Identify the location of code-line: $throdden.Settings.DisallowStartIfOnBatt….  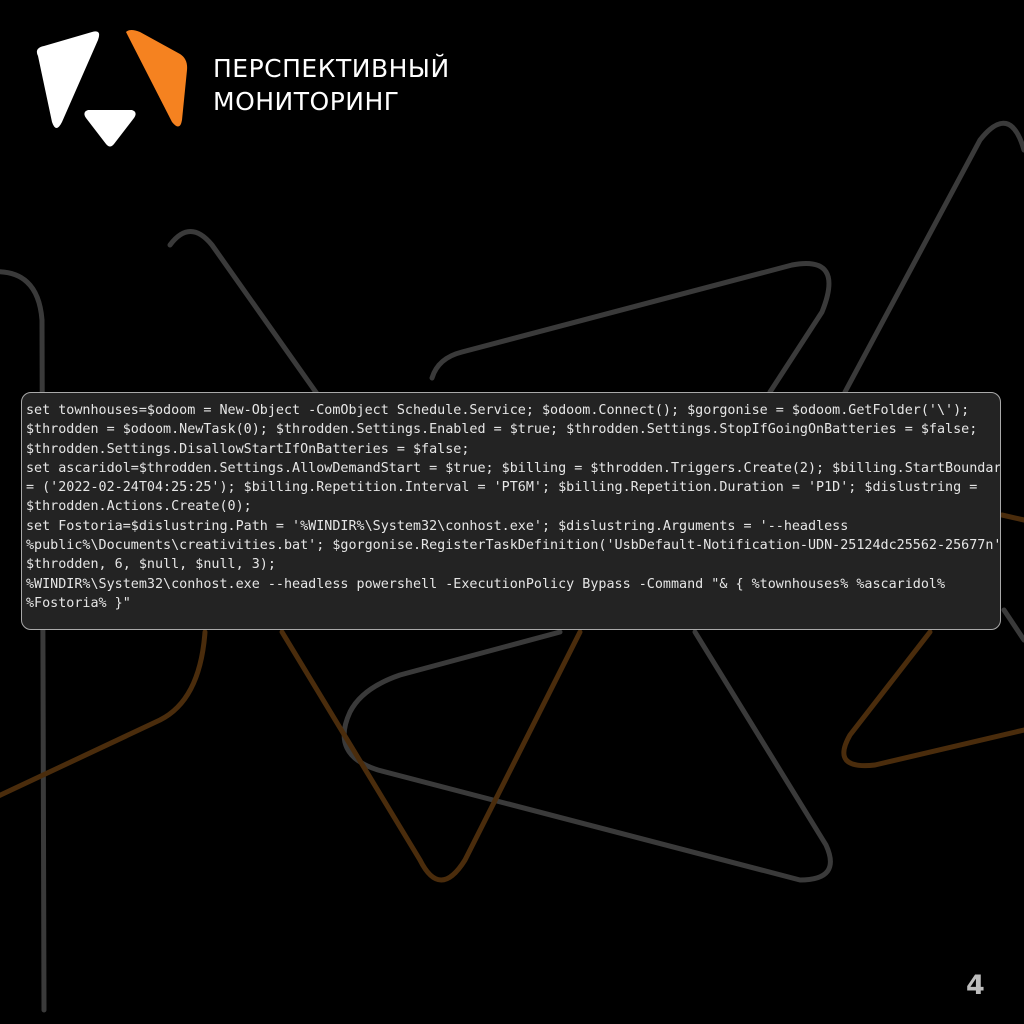
(248, 449).